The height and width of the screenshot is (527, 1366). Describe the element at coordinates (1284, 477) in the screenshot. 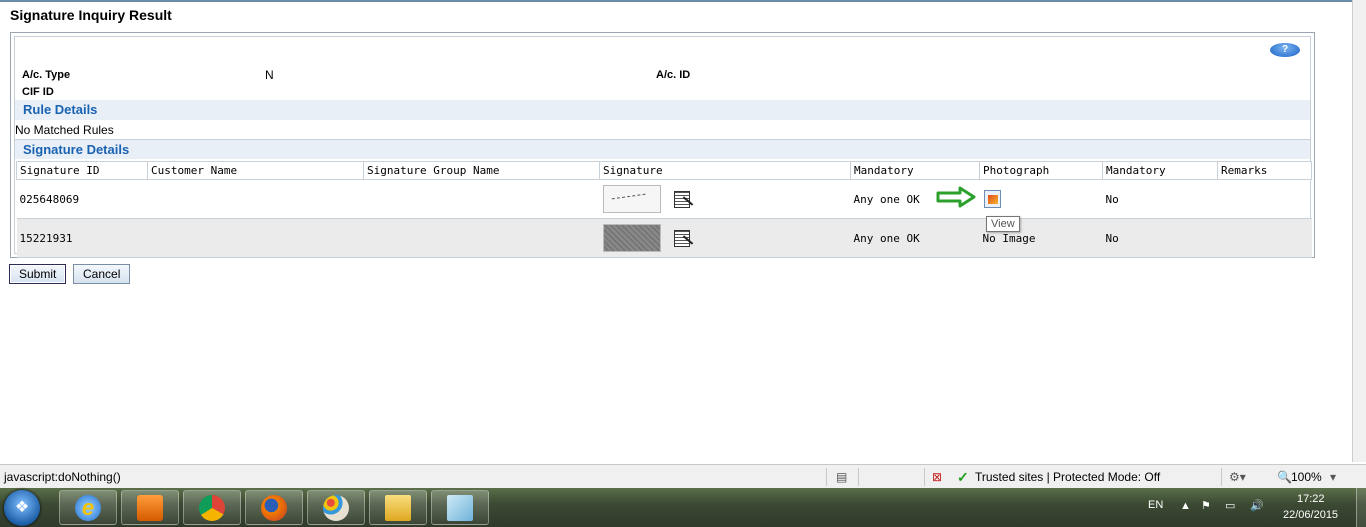

I see `zoom-icon: 🔍` at that location.